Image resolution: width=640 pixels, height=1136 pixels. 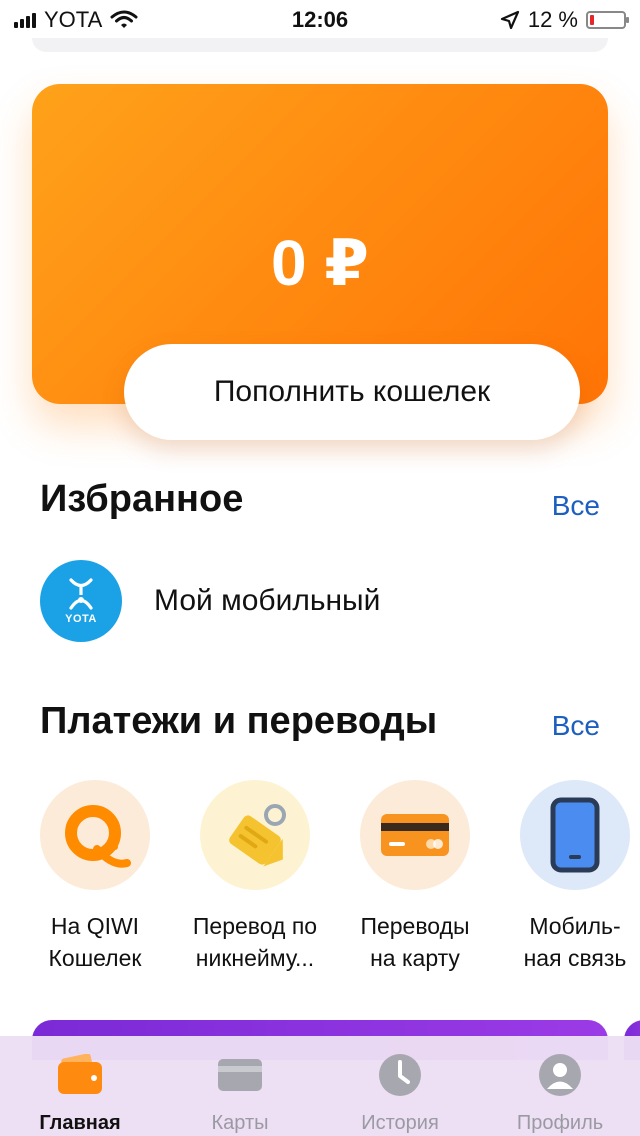 What do you see at coordinates (509, 20) in the screenshot?
I see `location-arrow-icon` at bounding box center [509, 20].